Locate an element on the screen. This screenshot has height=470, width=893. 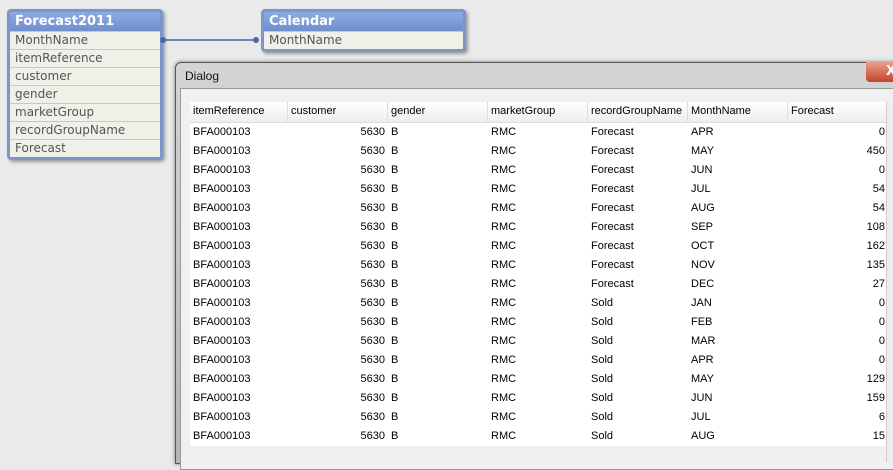
table-cell: 6 is located at coordinates (881, 417).